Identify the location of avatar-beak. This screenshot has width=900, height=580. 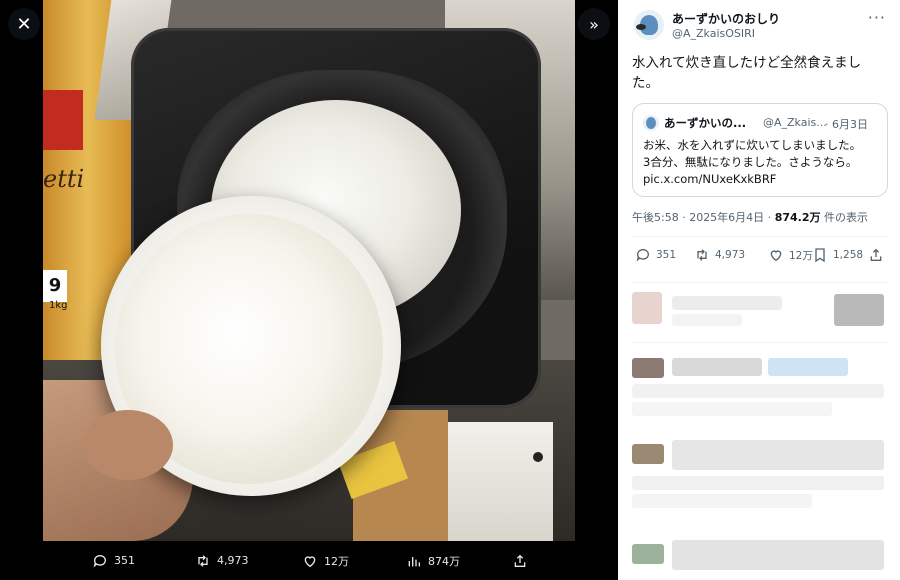
(641, 27).